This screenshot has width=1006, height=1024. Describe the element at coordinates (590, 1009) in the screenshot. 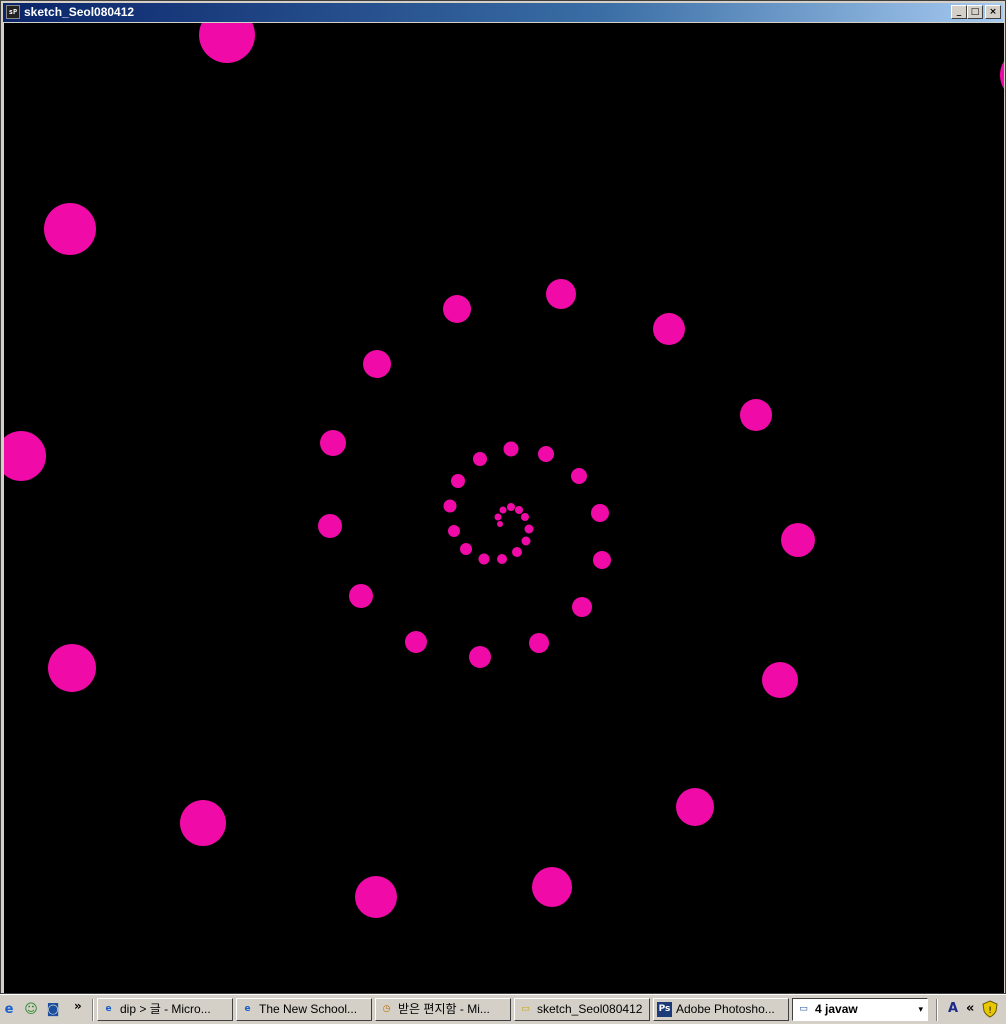

I see `task-label: sketch_Seol080412` at that location.